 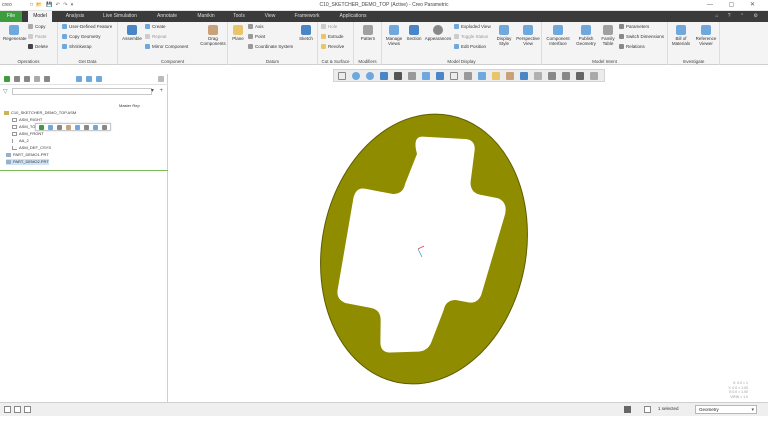 I want to click on parameters-button: Parameters, so click(x=634, y=27).